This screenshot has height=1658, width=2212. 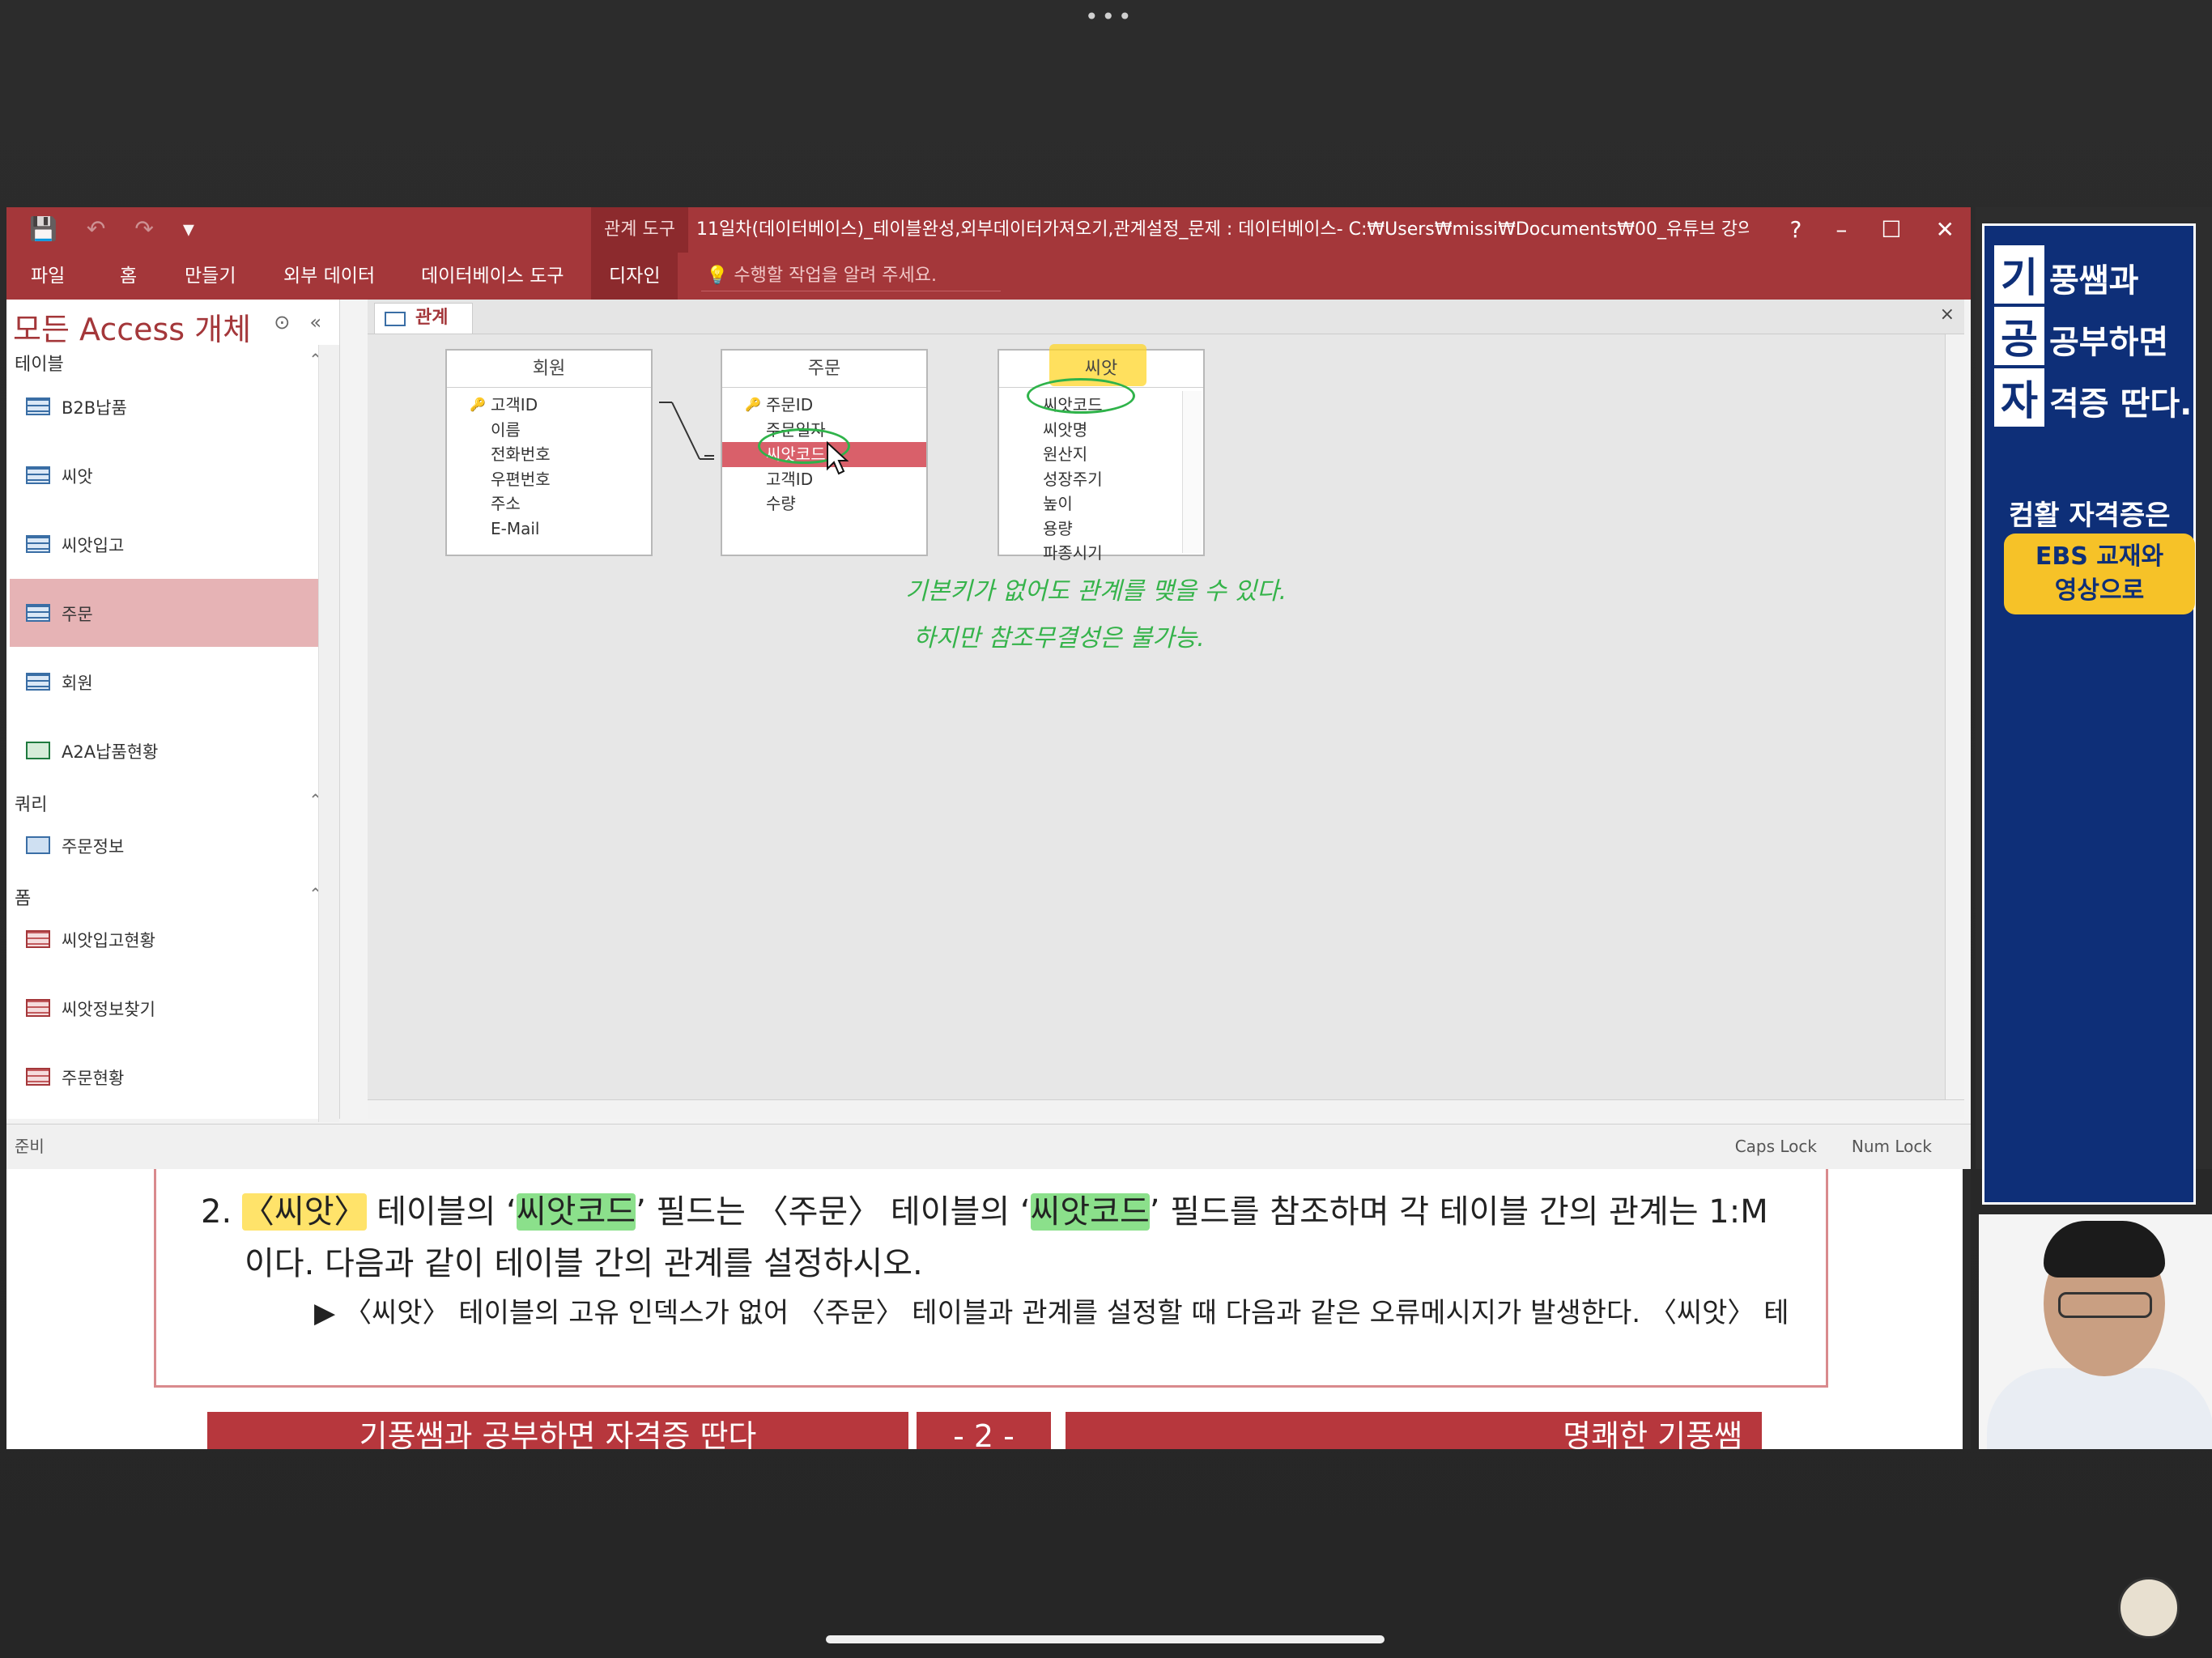 I want to click on nav-item-label: 씨앗입고, so click(x=94, y=545).